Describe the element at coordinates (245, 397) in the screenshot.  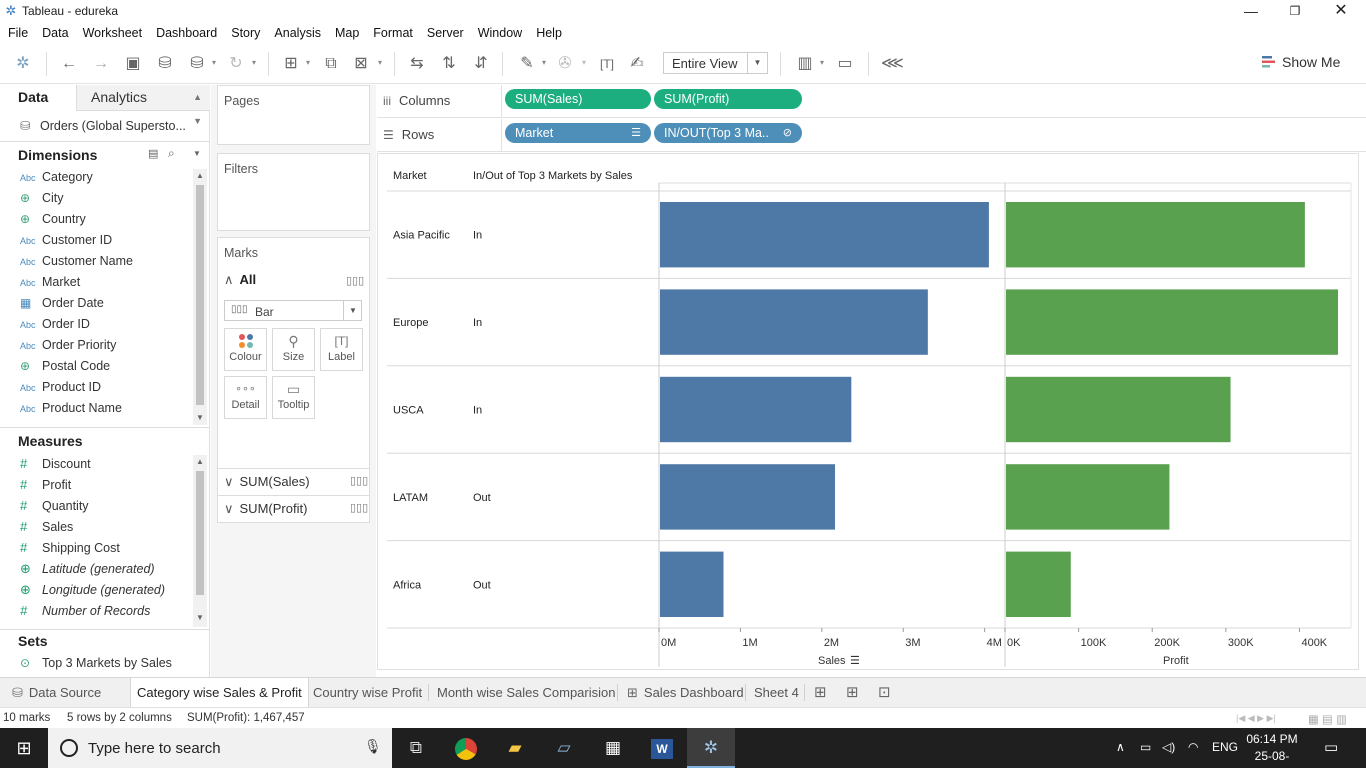
I see `detail-button: ∘∘∘ Detail` at that location.